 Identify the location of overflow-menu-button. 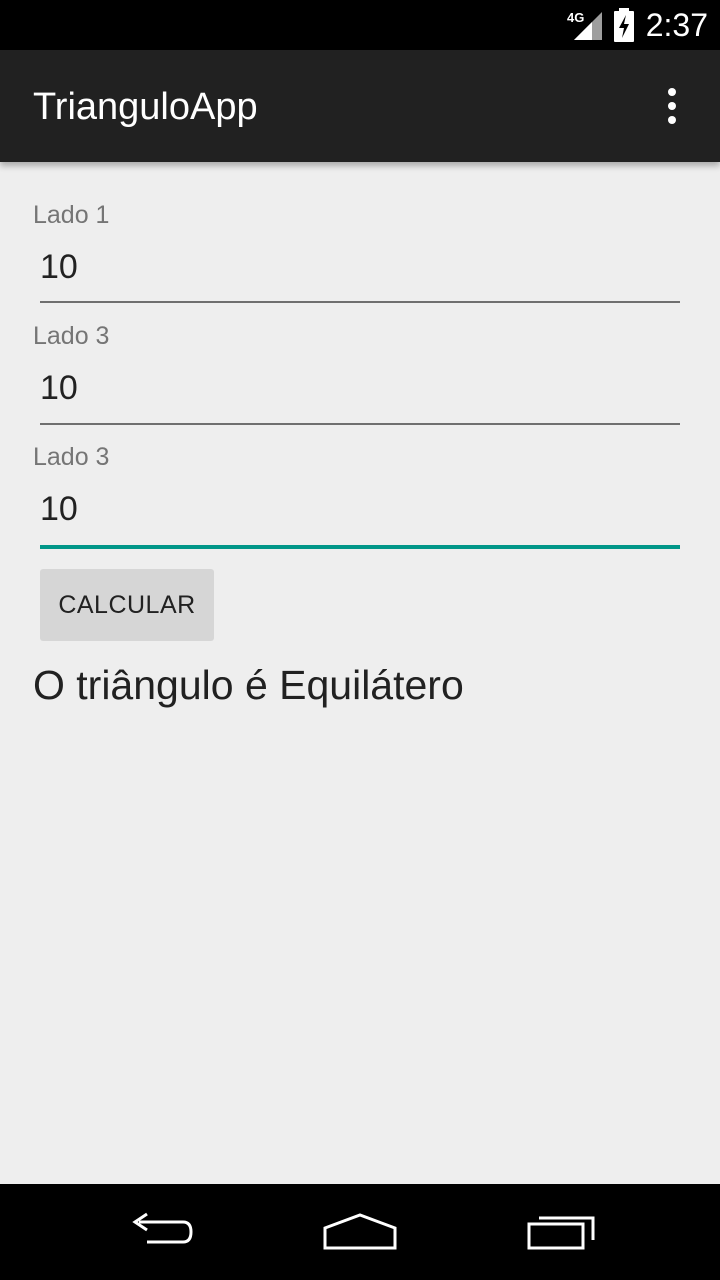
(672, 106).